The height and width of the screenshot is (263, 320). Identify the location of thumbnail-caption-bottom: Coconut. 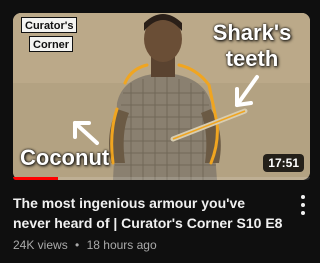
(65, 157).